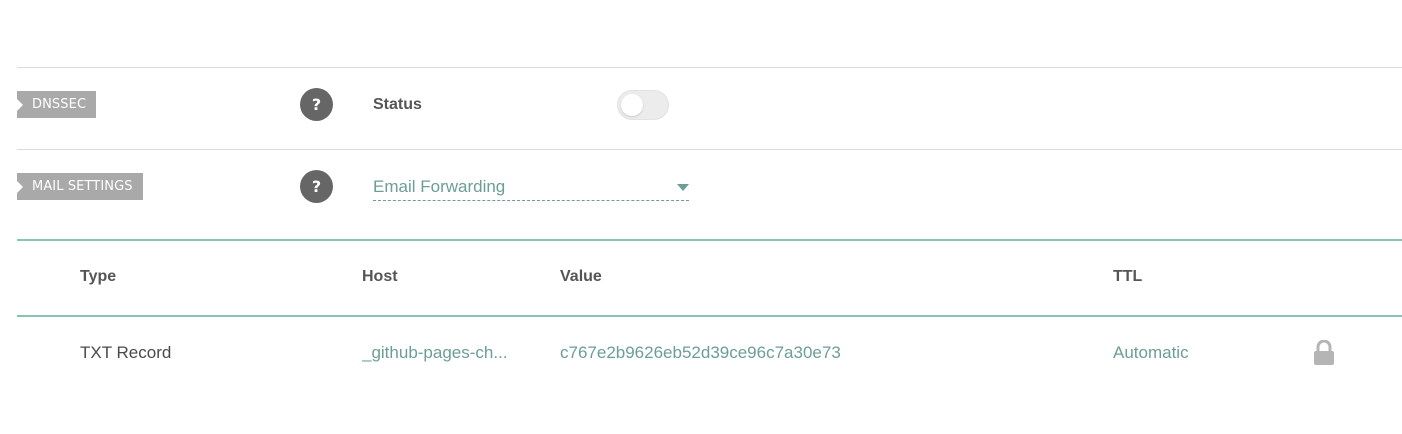  I want to click on table-header-bottom-border, so click(709, 316).